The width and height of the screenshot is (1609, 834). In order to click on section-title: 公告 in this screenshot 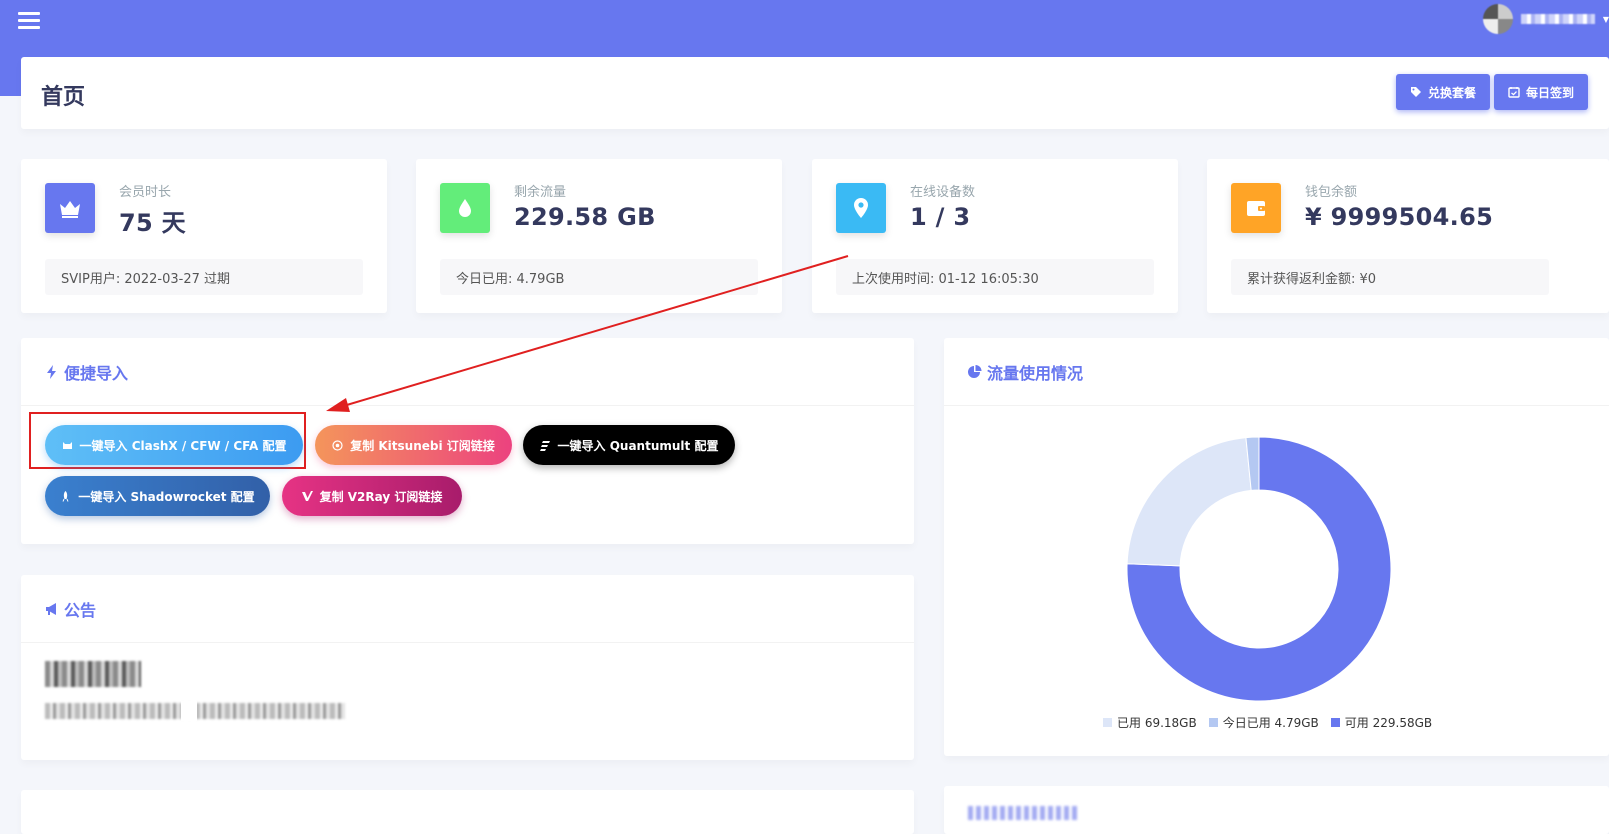, I will do `click(70, 609)`.